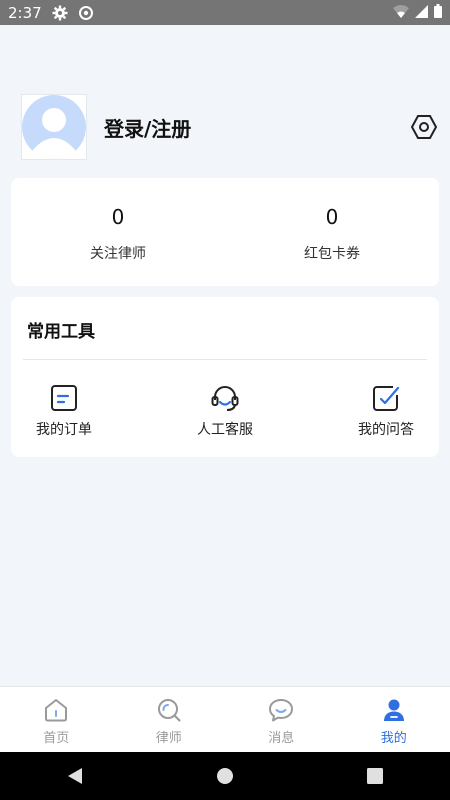 This screenshot has height=800, width=450. I want to click on stat-label: 红包卡券, so click(332, 254).